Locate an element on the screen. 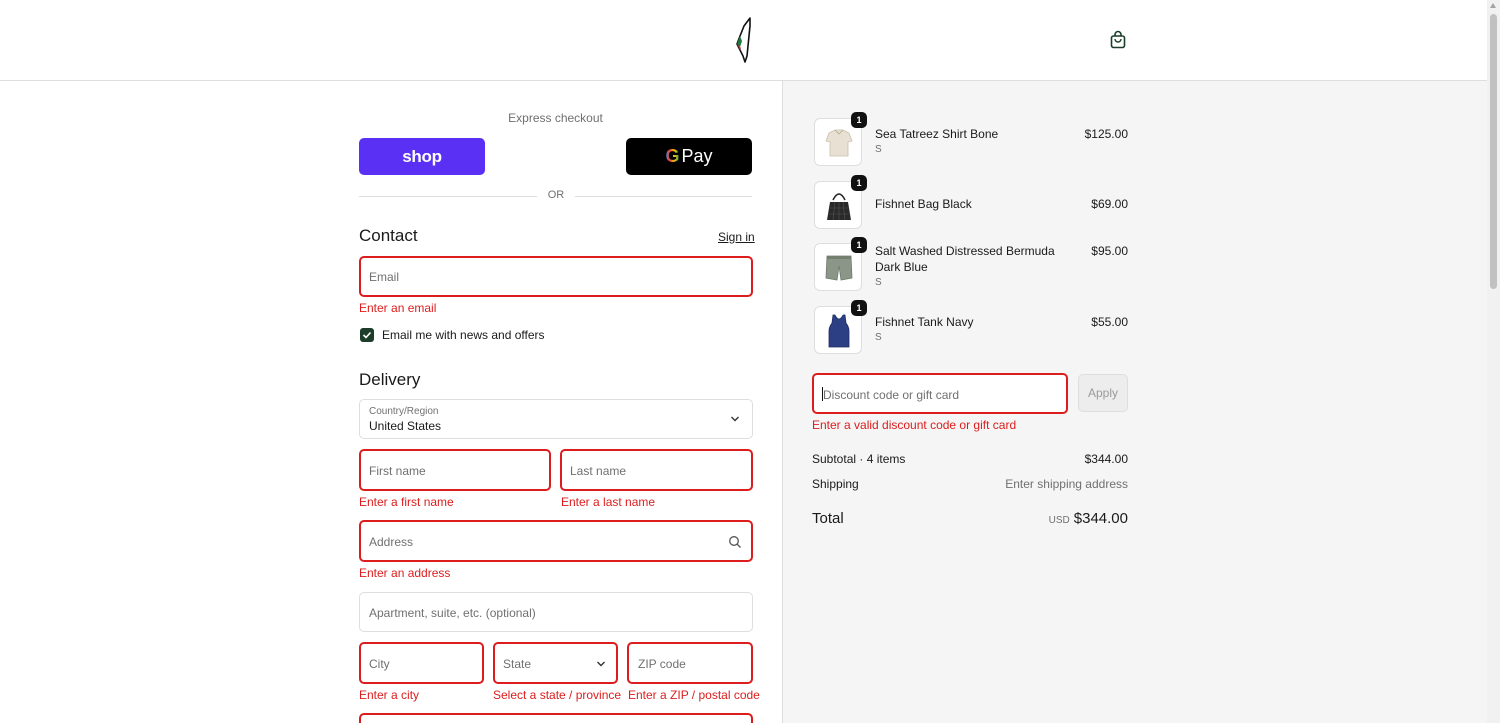 The width and height of the screenshot is (1500, 723). checkmark-icon is located at coordinates (367, 335).